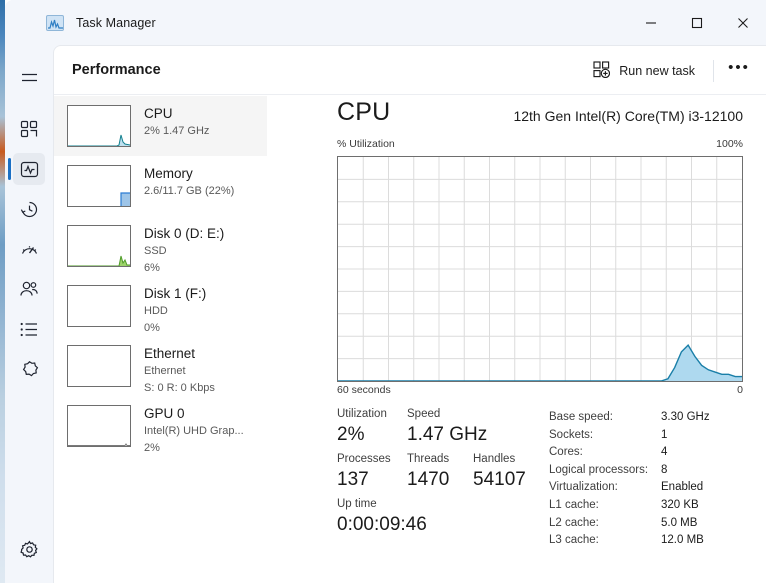  I want to click on resource-item-memory: Memory 2.6/11.7 GB (22%), so click(160, 186).